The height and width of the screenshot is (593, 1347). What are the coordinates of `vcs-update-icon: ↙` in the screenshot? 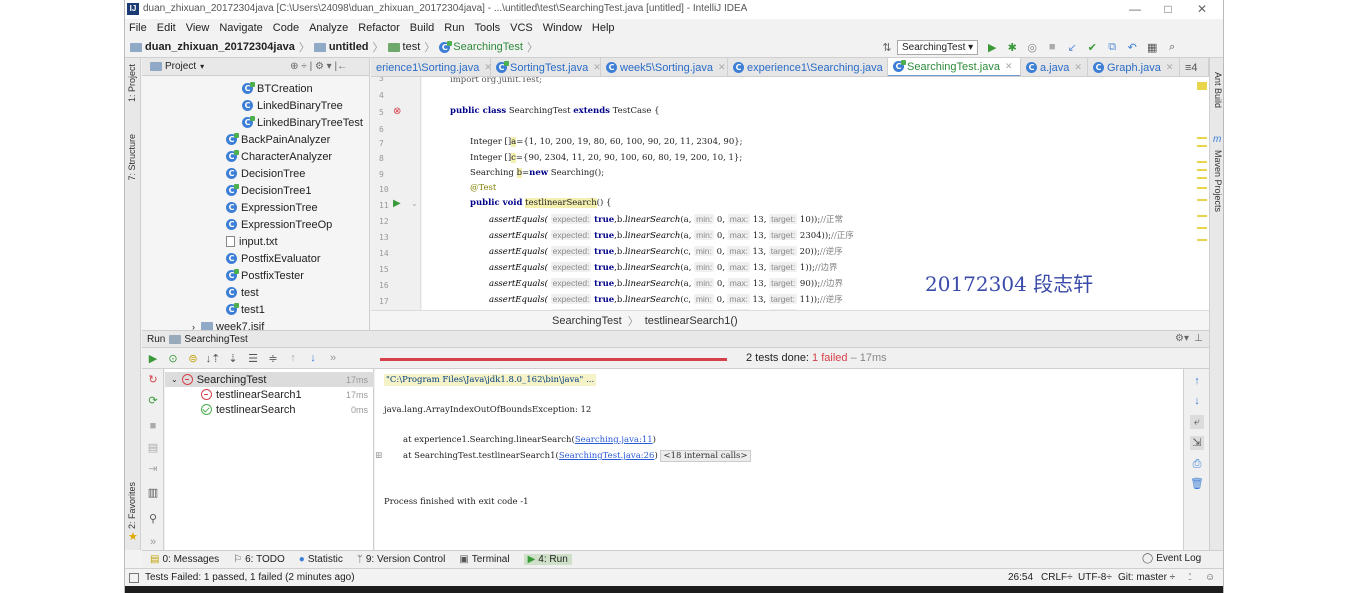 It's located at (1072, 47).